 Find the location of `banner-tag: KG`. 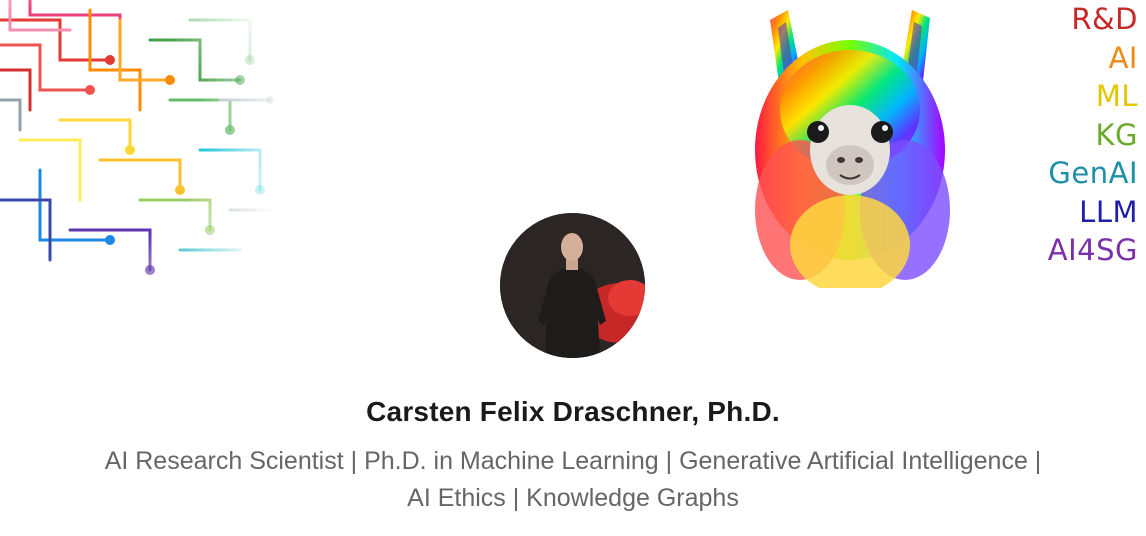

banner-tag: KG is located at coordinates (1116, 134).